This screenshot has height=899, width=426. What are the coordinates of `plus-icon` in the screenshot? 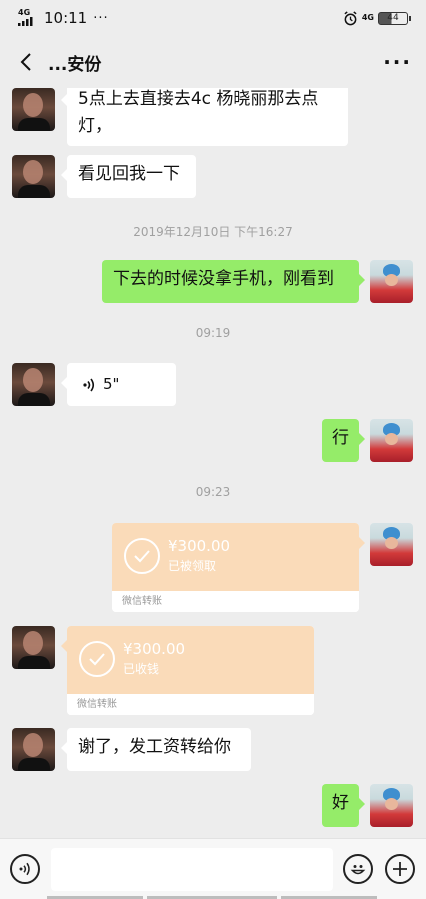 It's located at (400, 869).